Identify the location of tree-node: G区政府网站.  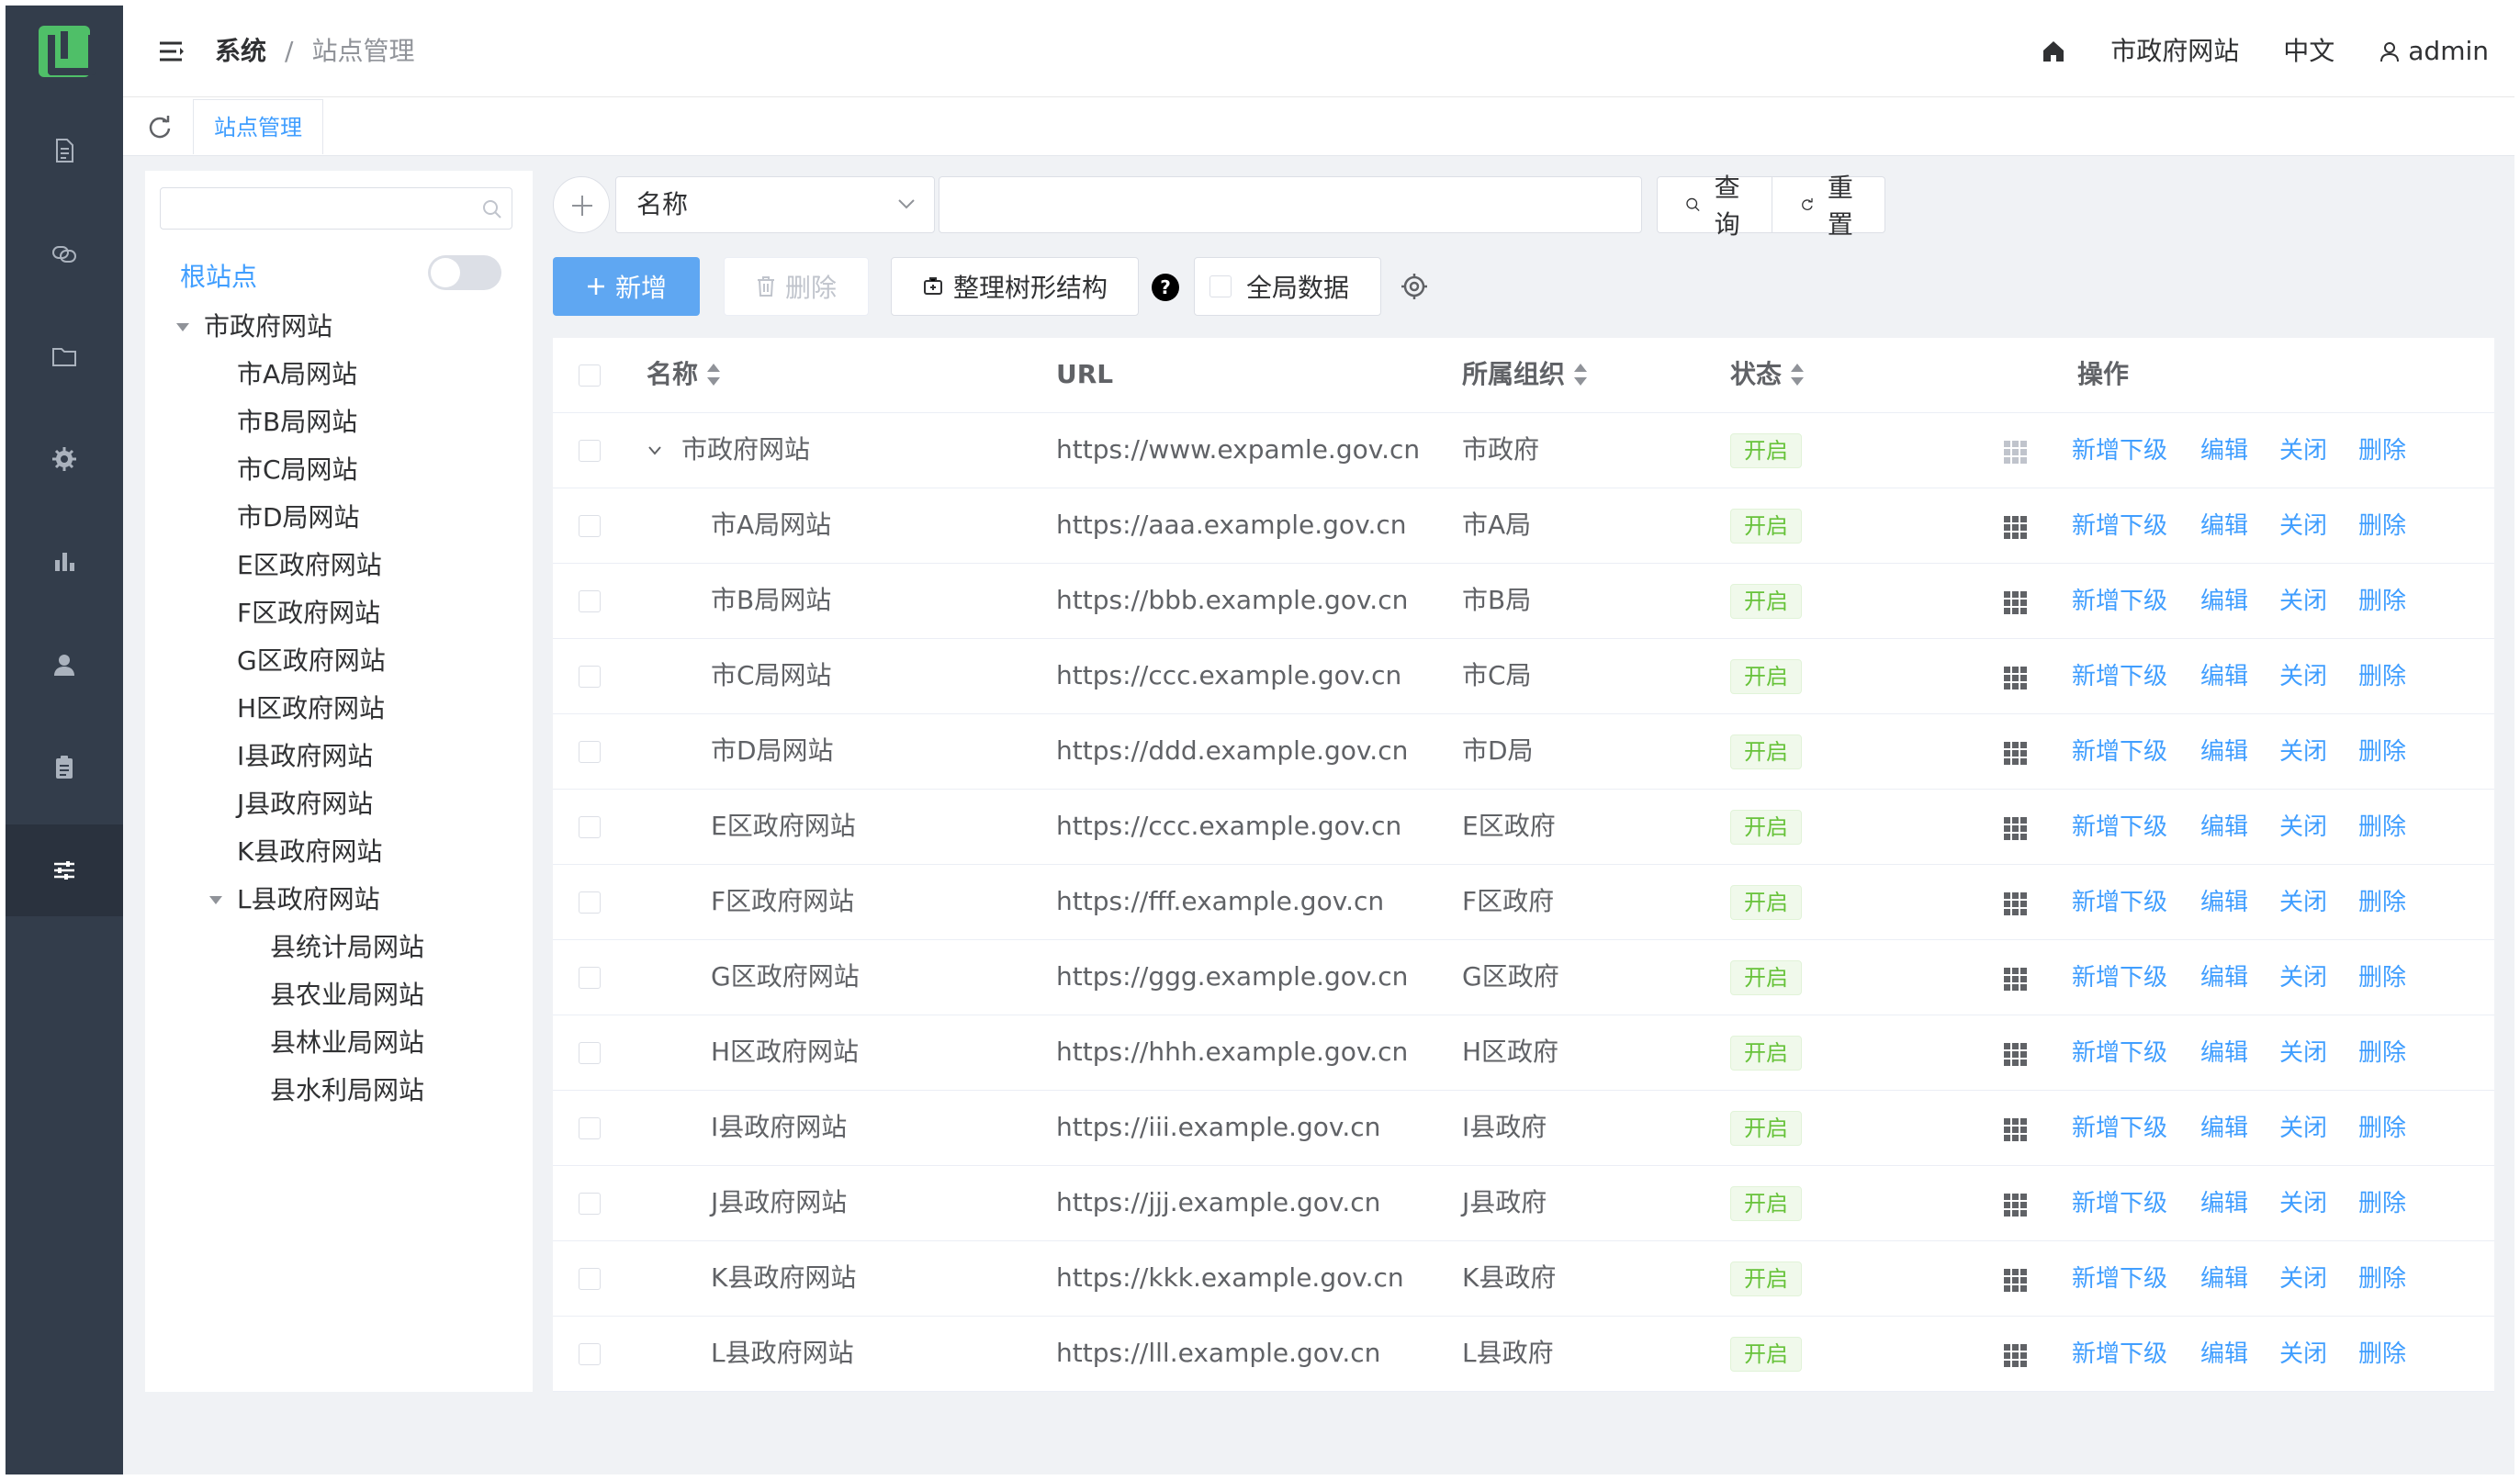
(311, 661).